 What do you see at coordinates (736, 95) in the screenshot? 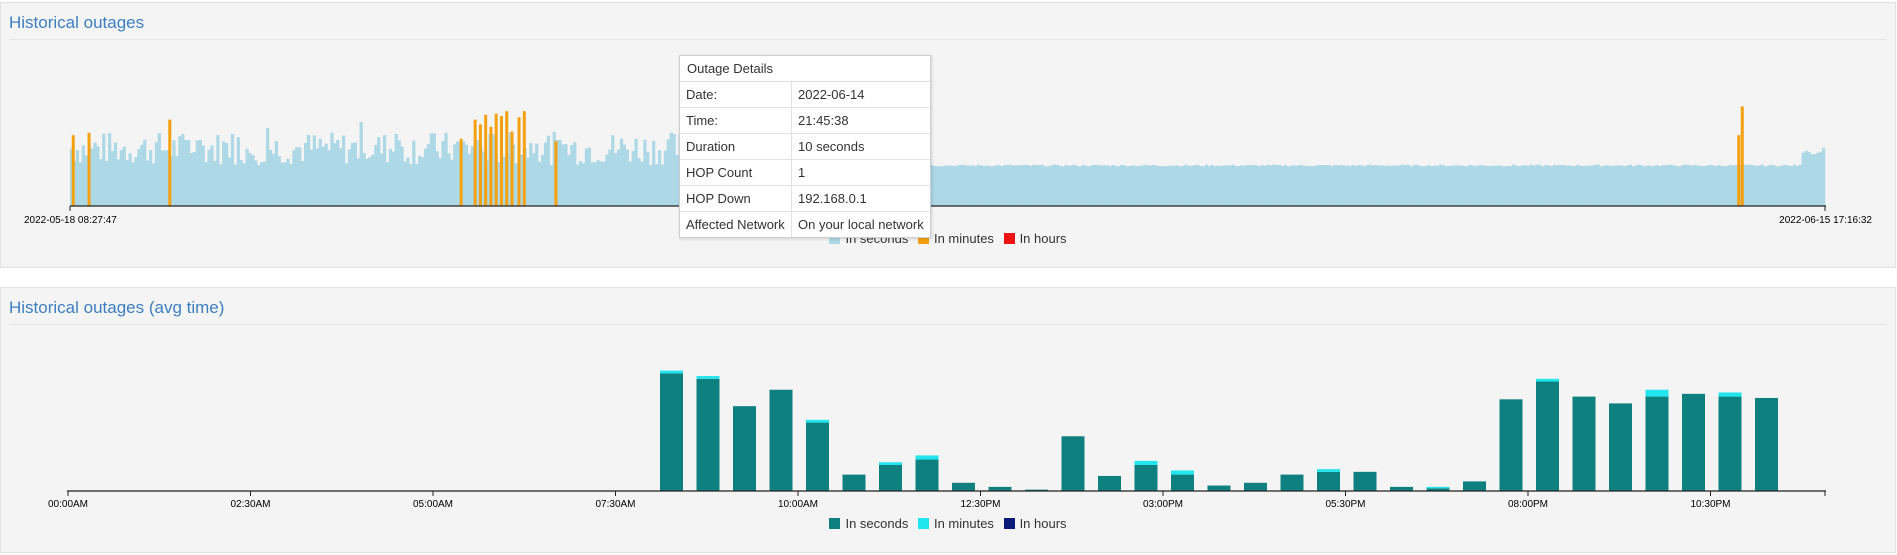
I see `tooltip-key: Date:` at bounding box center [736, 95].